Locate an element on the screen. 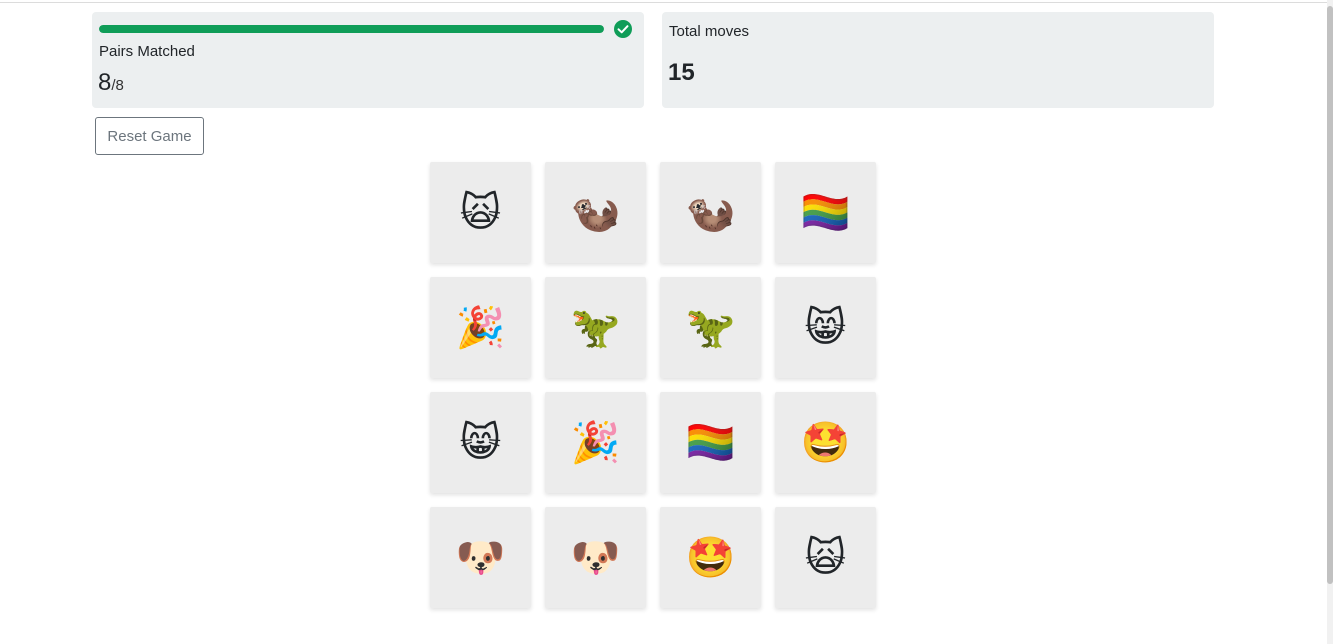 This screenshot has height=644, width=1333. pairs-matched-count: 8 is located at coordinates (105, 82).